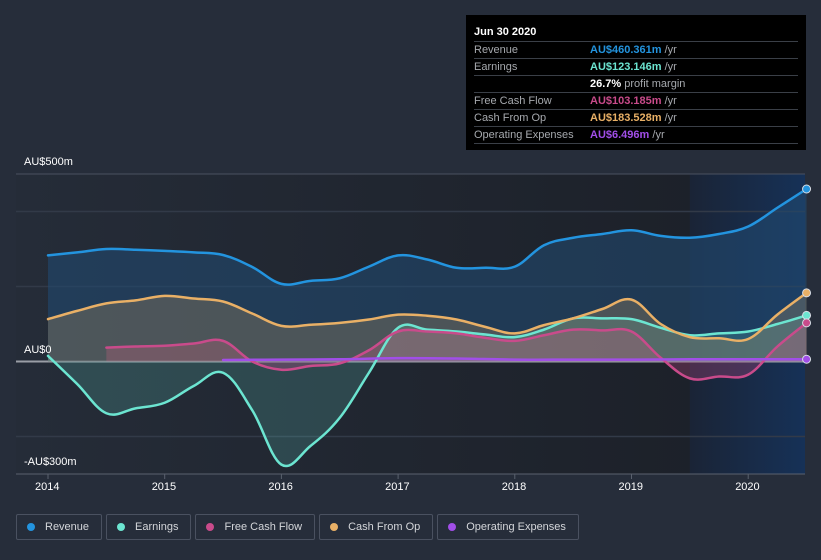  I want to click on legend-label: Earnings, so click(157, 527).